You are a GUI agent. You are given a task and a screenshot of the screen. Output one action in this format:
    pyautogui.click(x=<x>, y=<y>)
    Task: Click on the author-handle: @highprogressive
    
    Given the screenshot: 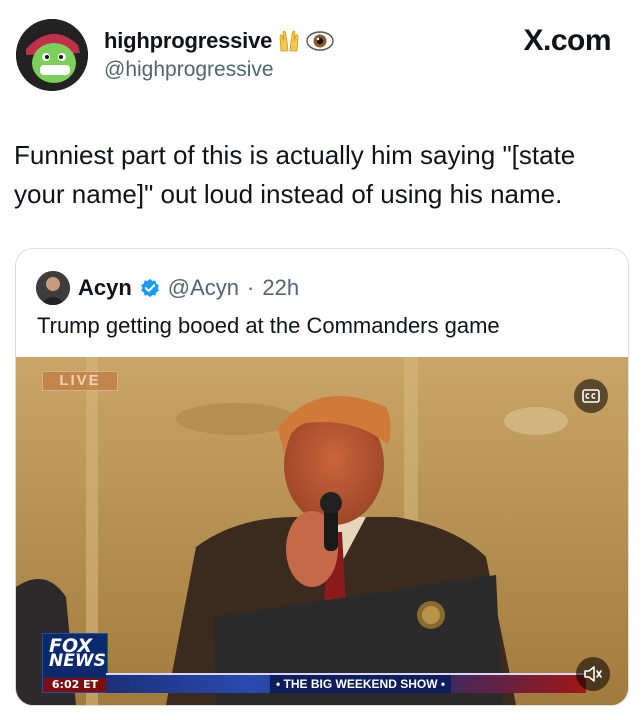 What is the action you would take?
    pyautogui.click(x=219, y=70)
    